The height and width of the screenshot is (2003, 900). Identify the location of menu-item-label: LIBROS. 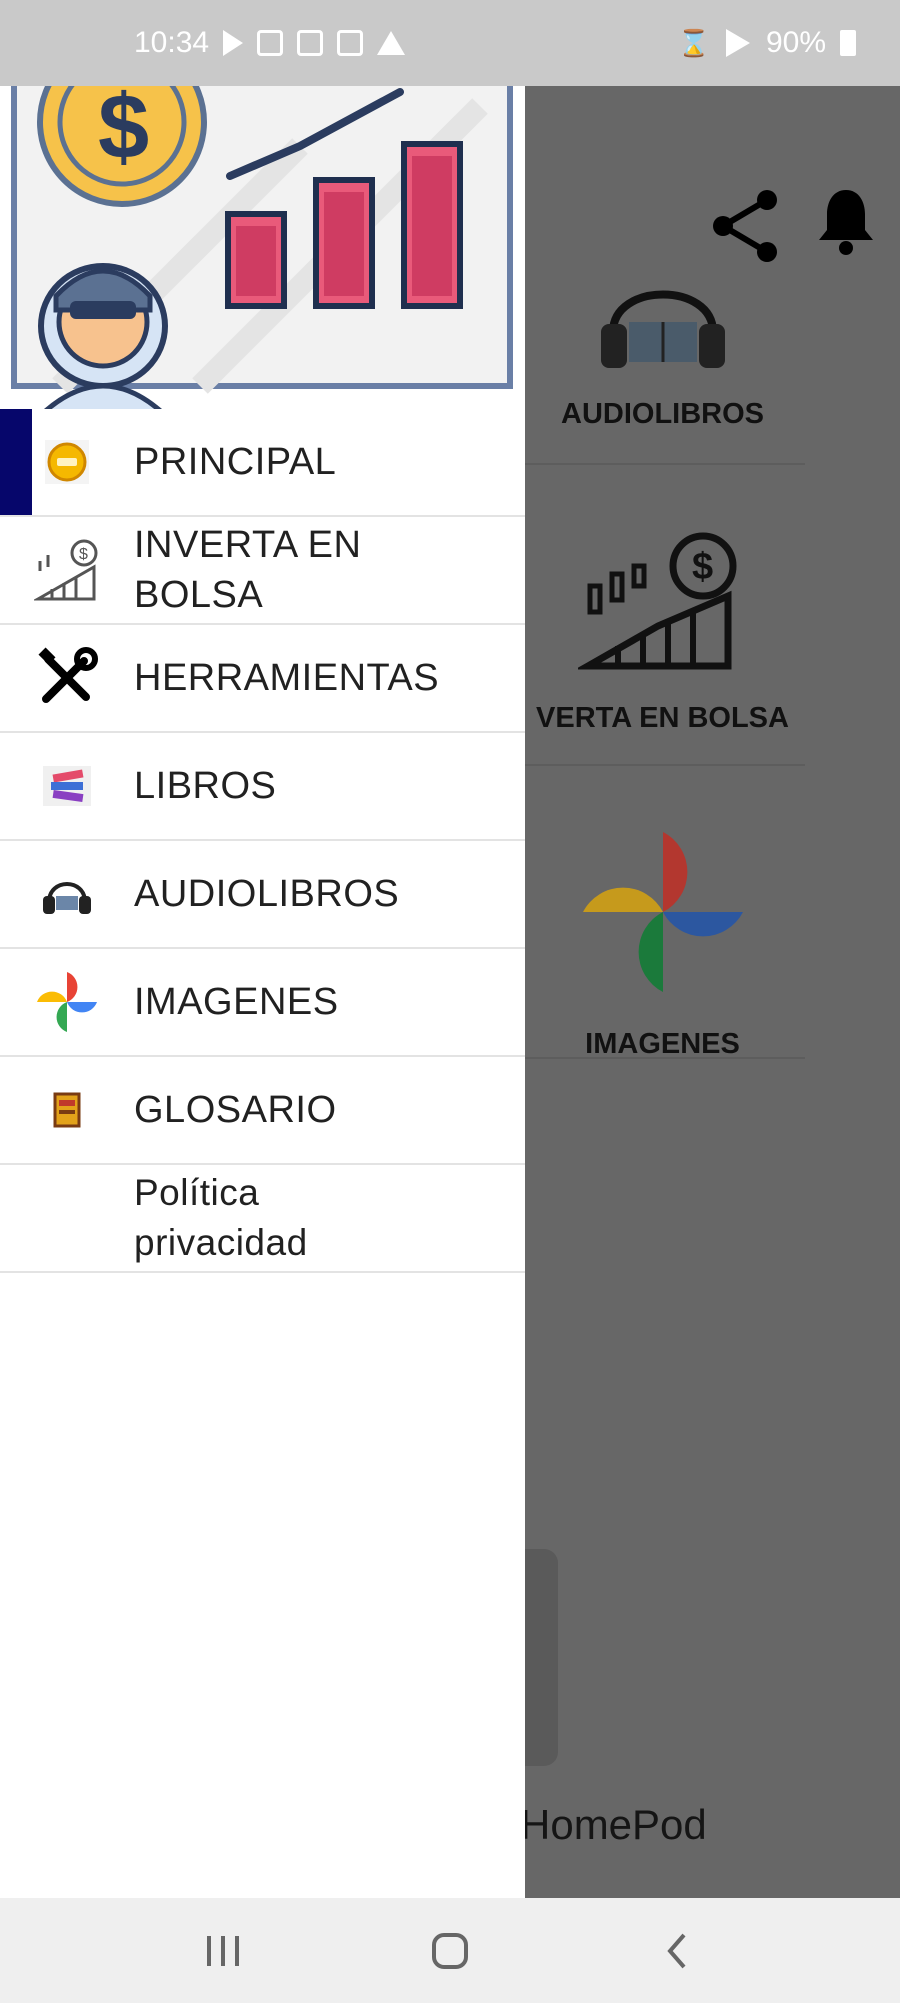
(205, 786).